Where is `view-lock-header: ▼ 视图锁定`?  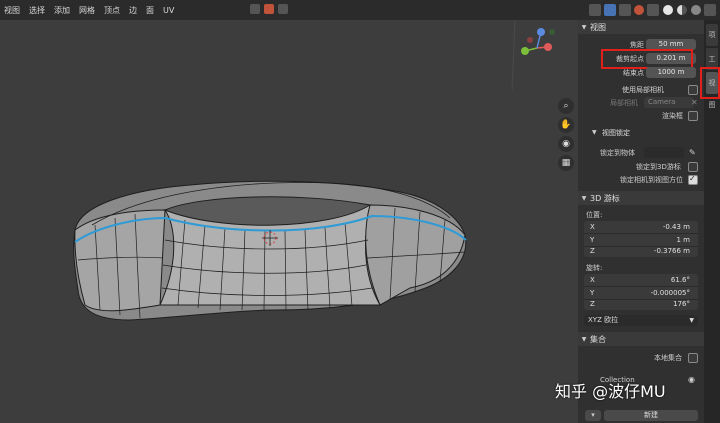
view-lock-header: ▼ 视图锁定 is located at coordinates (641, 132).